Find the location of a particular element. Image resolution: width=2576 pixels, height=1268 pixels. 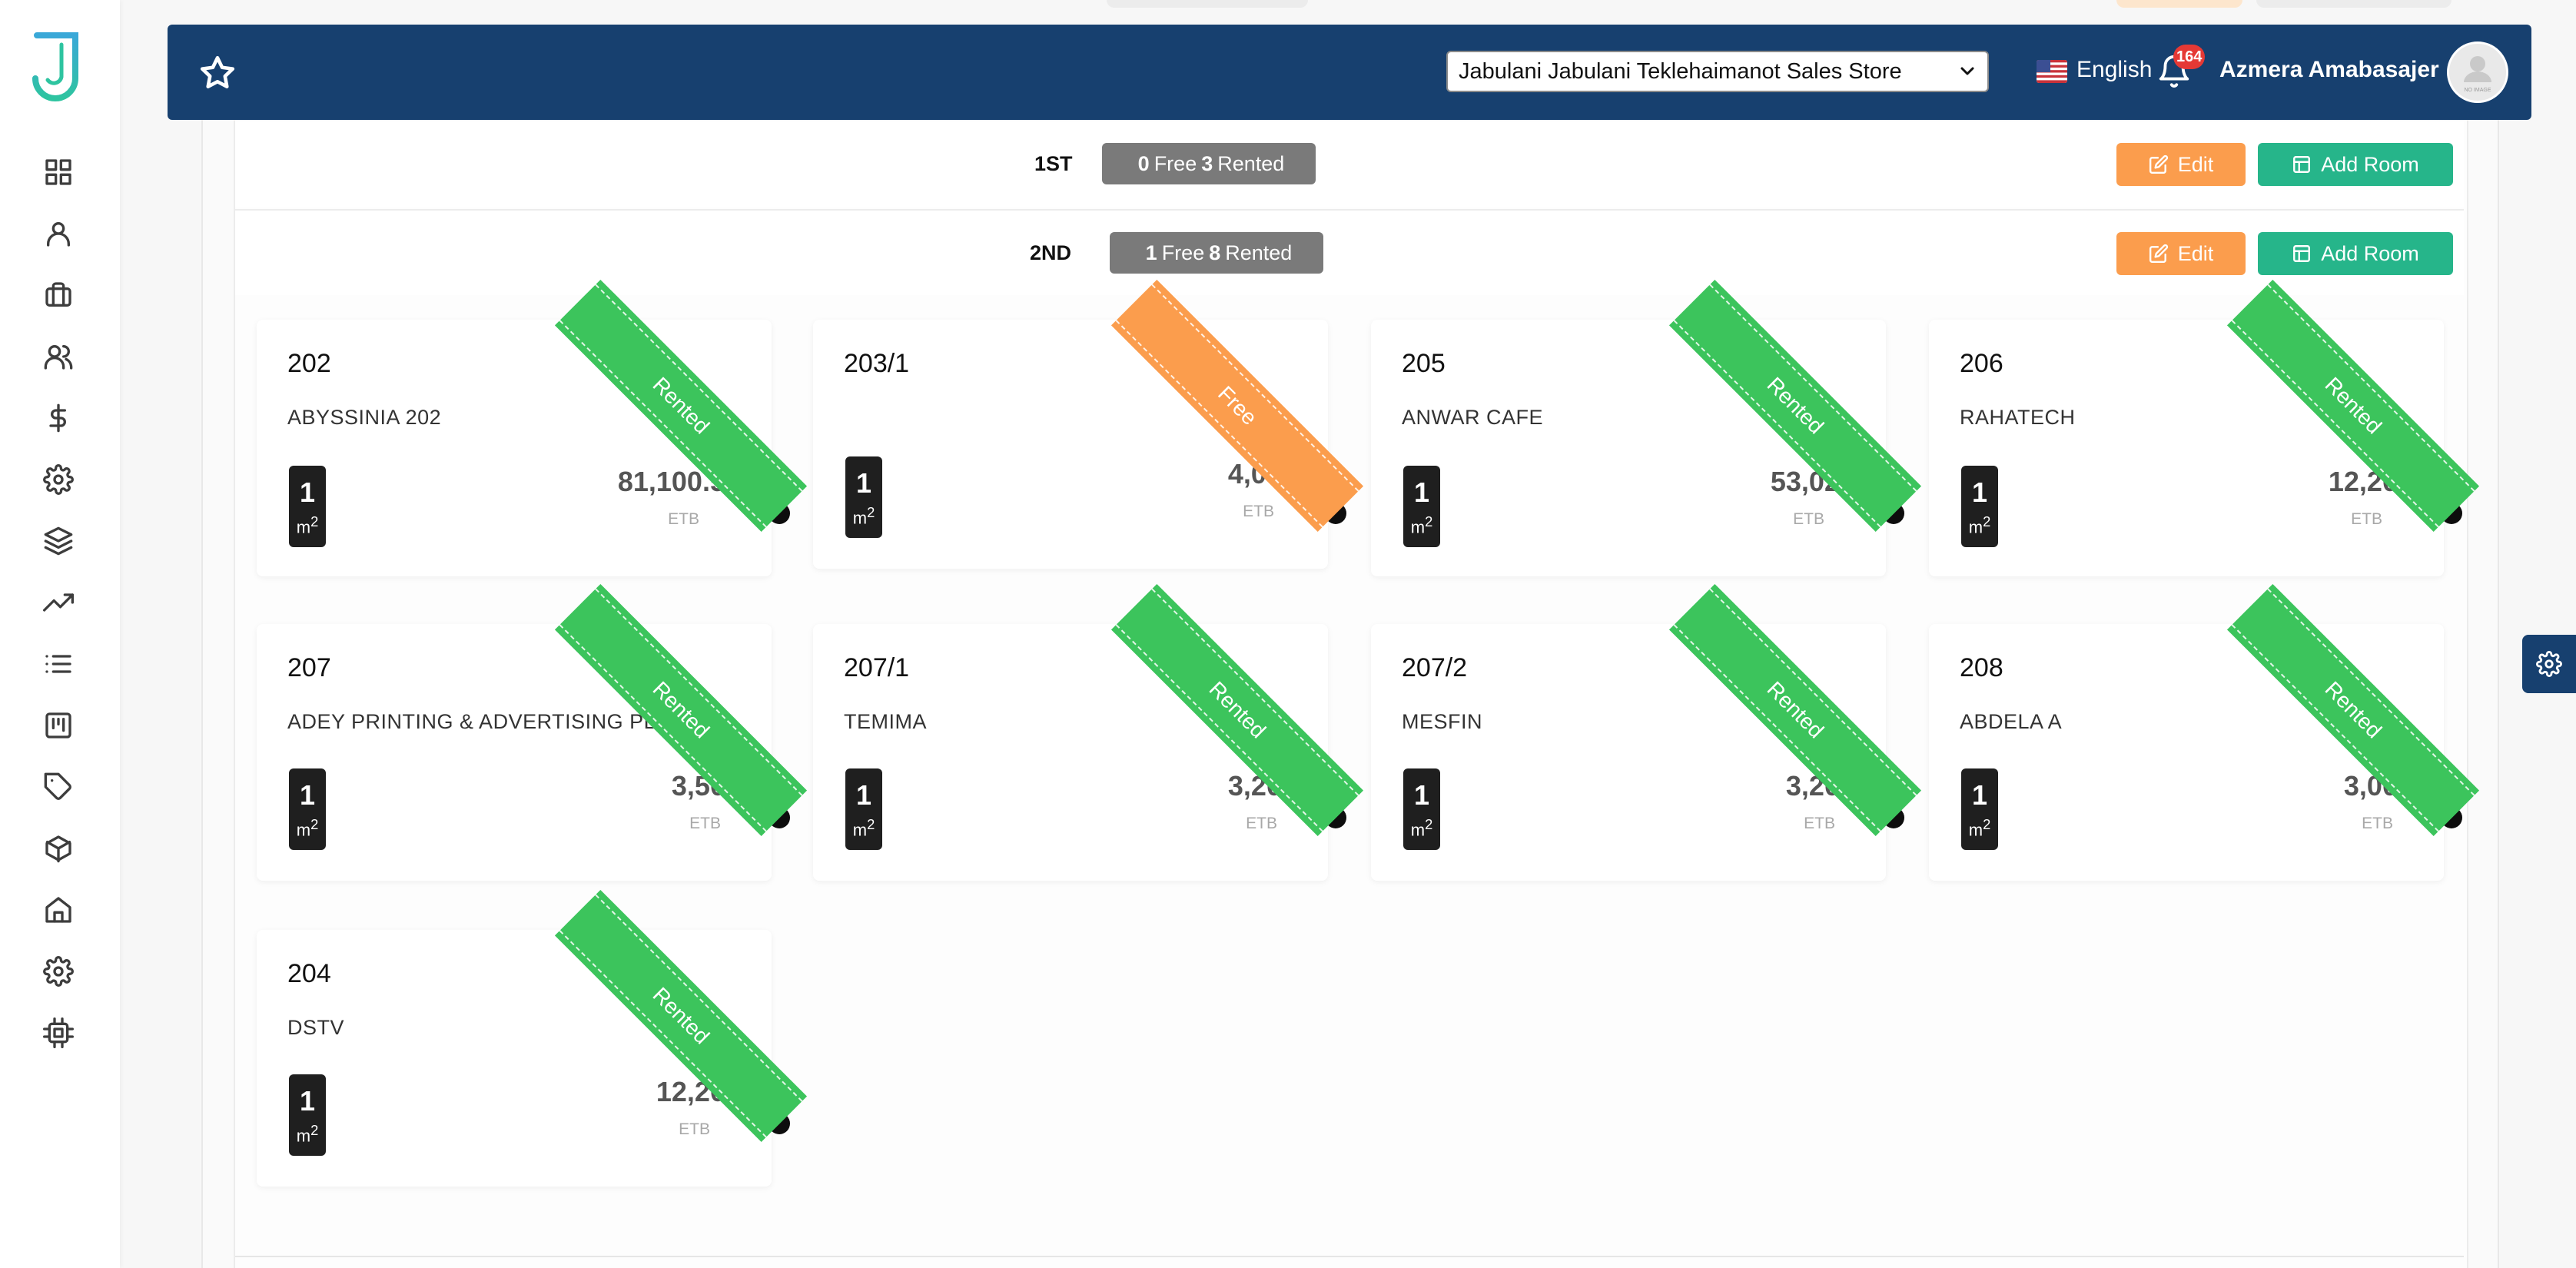

tenant-name: TEMIMA is located at coordinates (885, 721).